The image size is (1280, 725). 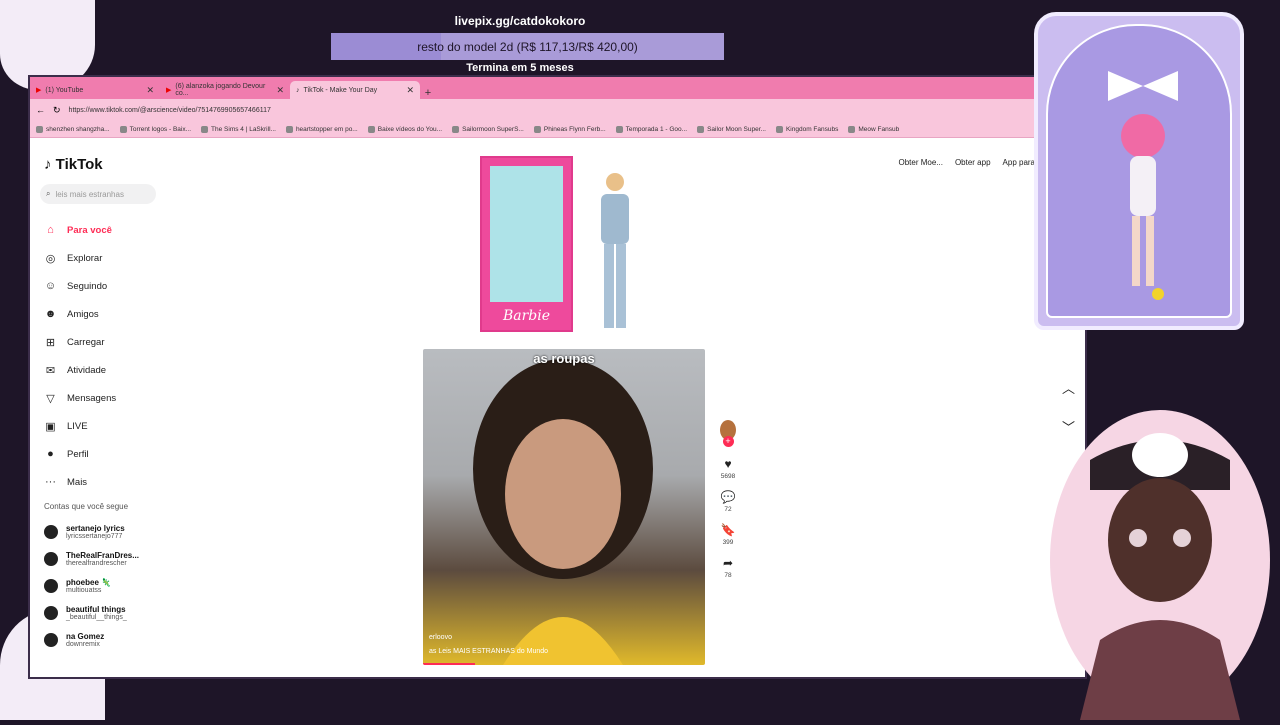 I want to click on tab-alanzoka: ▶ (6) alanzoka jogando Devour co... ✕, so click(x=225, y=90).